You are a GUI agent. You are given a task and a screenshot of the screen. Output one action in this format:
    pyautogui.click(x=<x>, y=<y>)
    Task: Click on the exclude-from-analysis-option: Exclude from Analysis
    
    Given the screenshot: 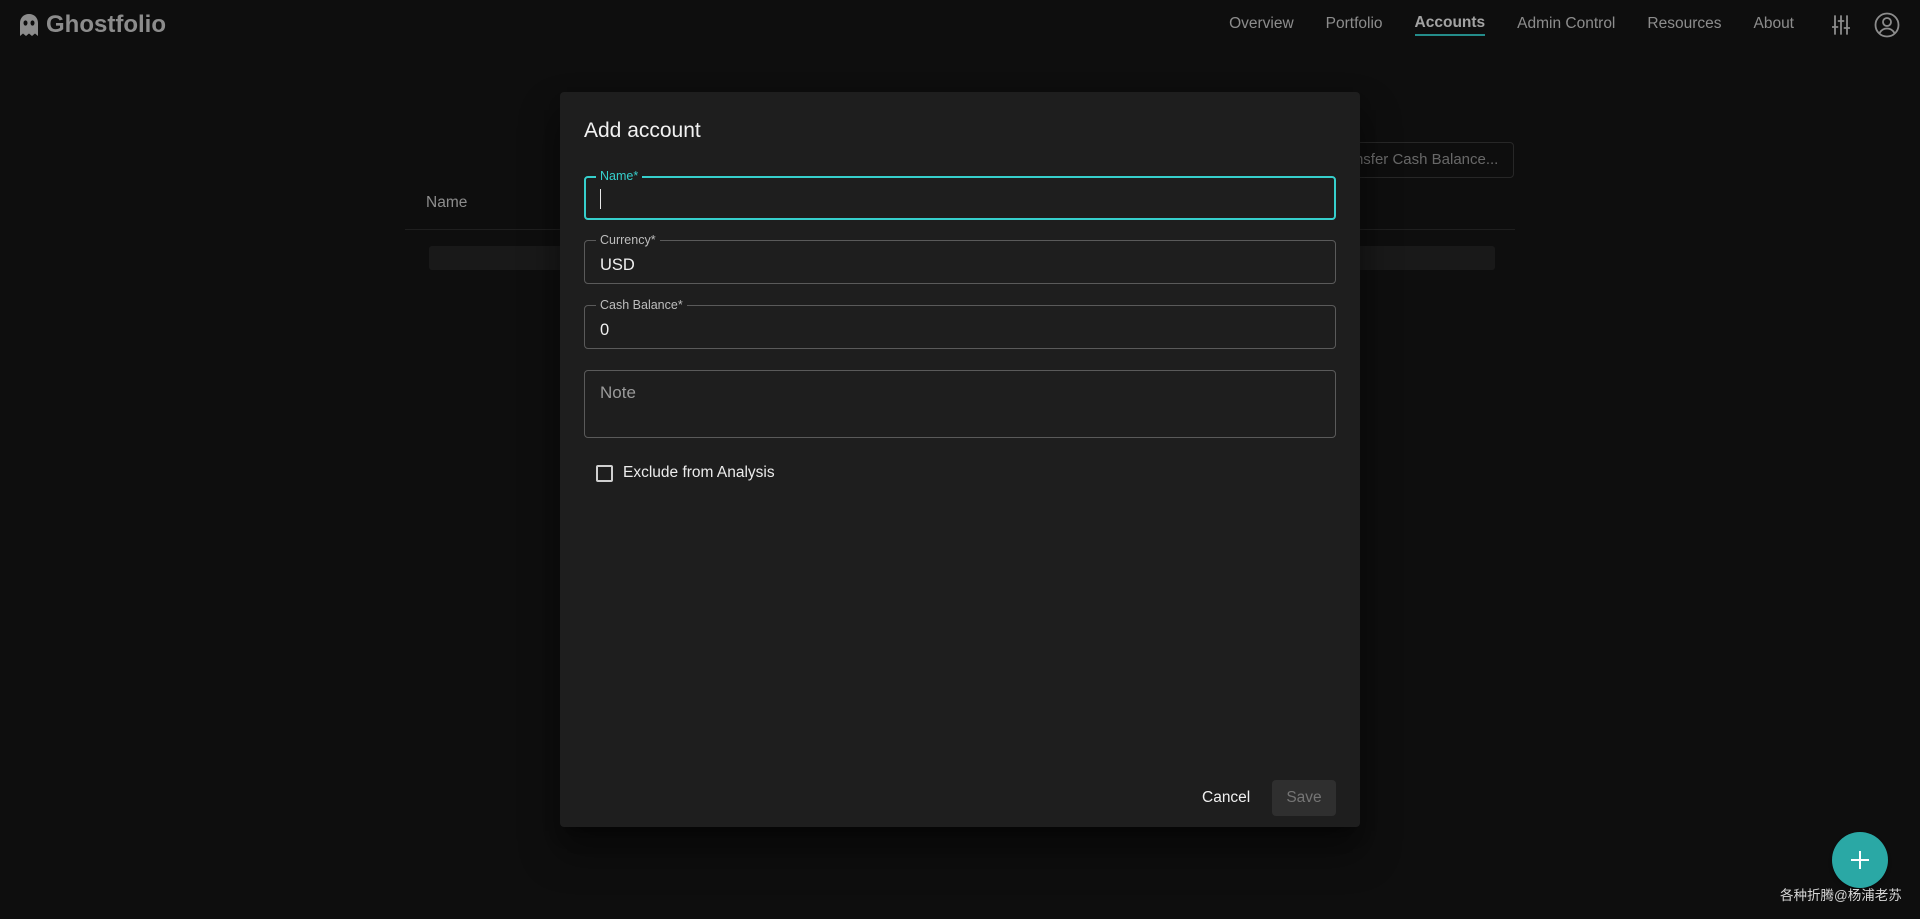 What is the action you would take?
    pyautogui.click(x=685, y=473)
    